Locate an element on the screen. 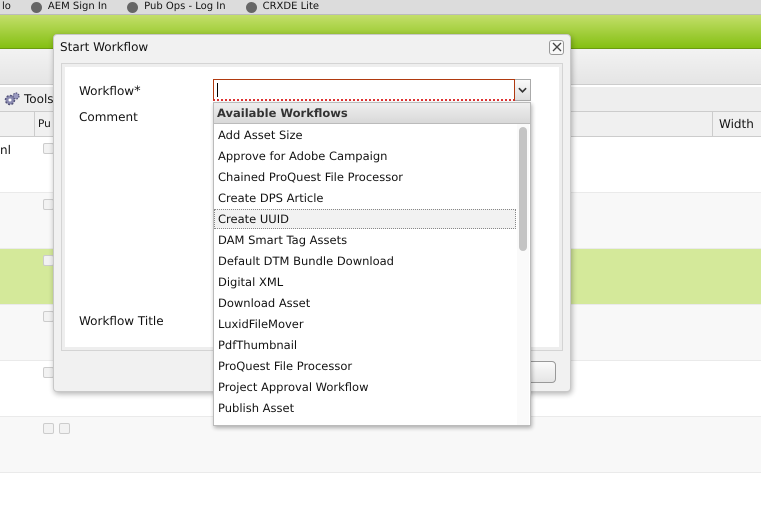 The width and height of the screenshot is (761, 516). list-item: Download Asset is located at coordinates (365, 303).